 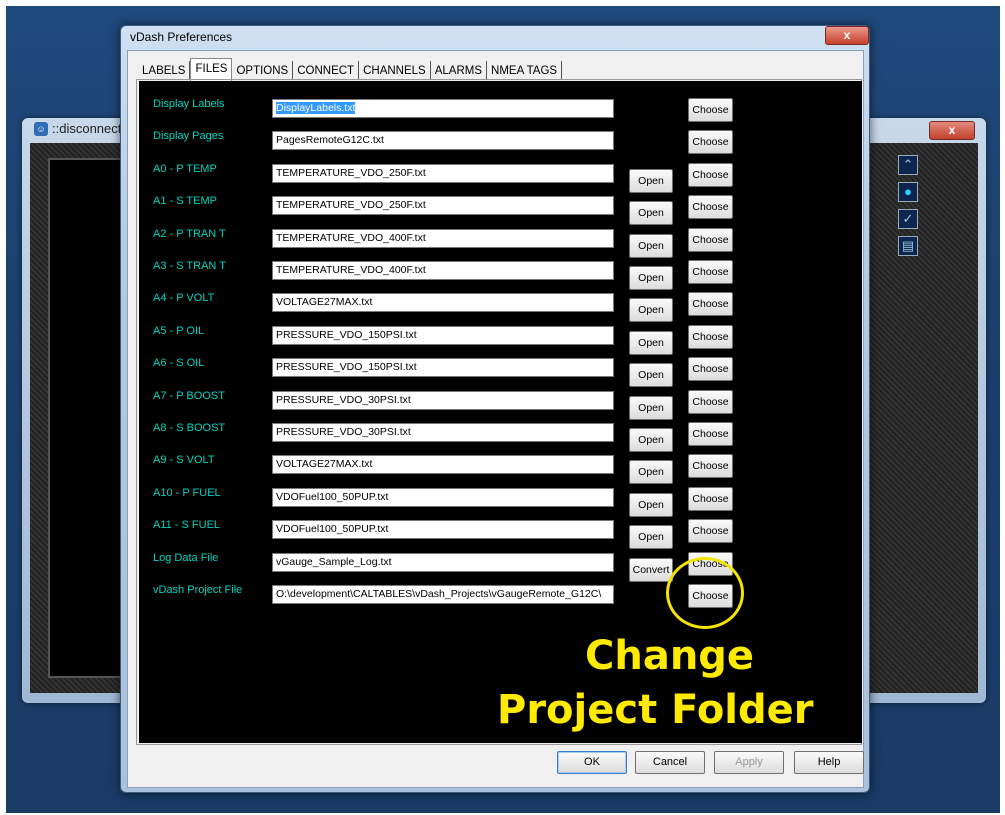 I want to click on open-button: Convert, so click(x=651, y=569).